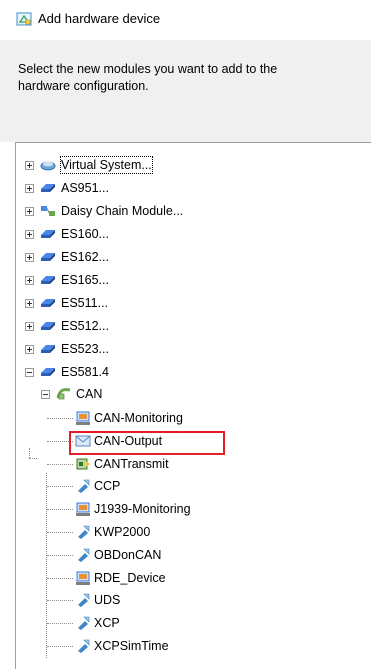 The image size is (371, 669). What do you see at coordinates (122, 532) in the screenshot?
I see `tree-item-label: KWP2000` at bounding box center [122, 532].